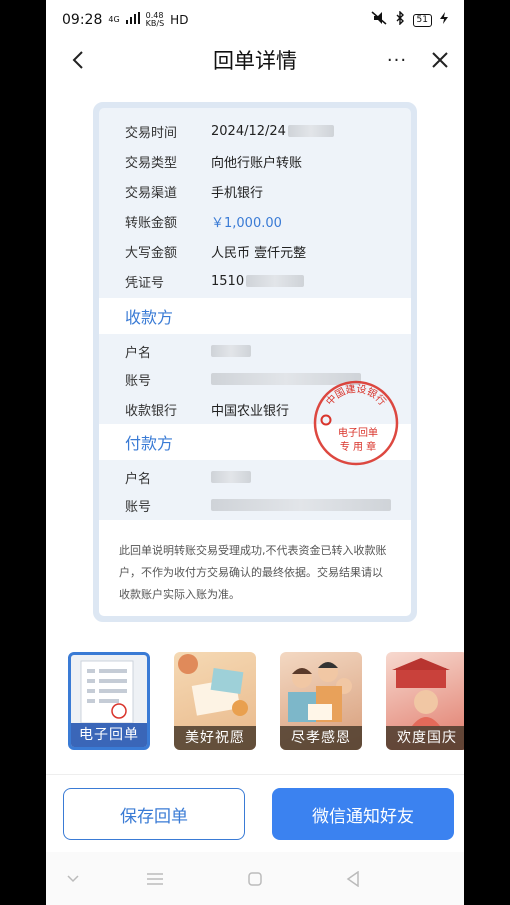 This screenshot has width=510, height=905. I want to click on system-nav-bar, so click(255, 878).